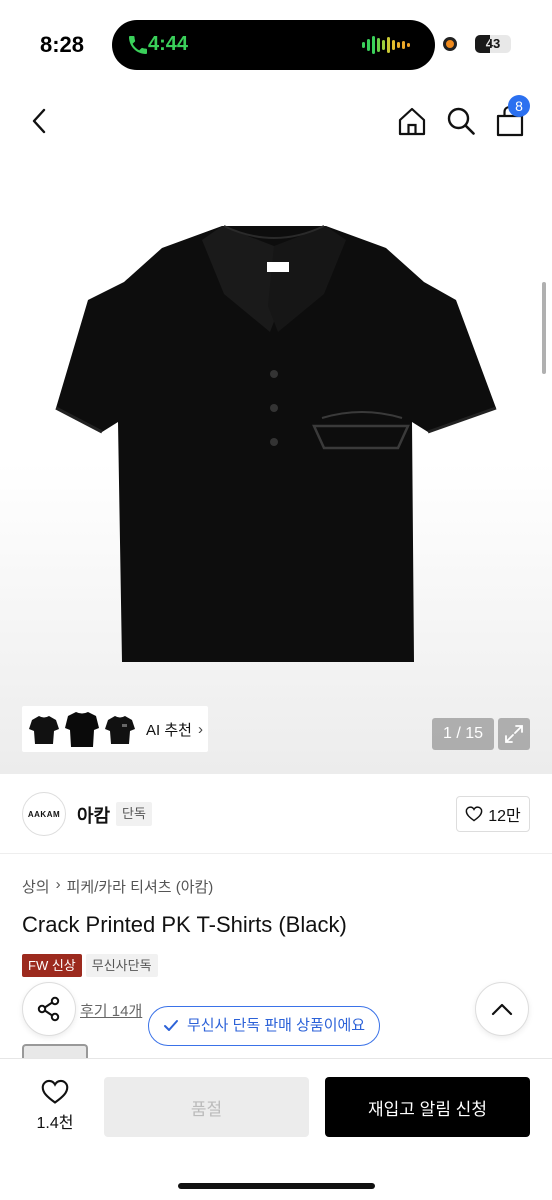 The width and height of the screenshot is (552, 1200). What do you see at coordinates (519, 106) in the screenshot?
I see `cart-count-badge: 8` at bounding box center [519, 106].